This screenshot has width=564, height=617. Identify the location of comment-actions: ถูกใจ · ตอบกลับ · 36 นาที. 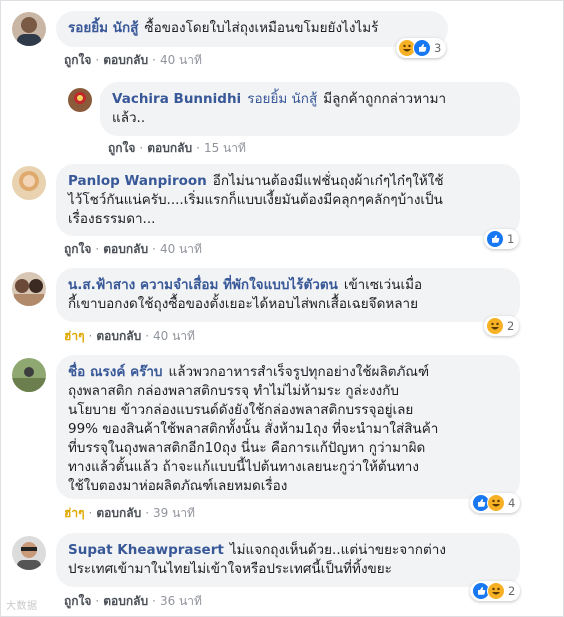
(133, 601).